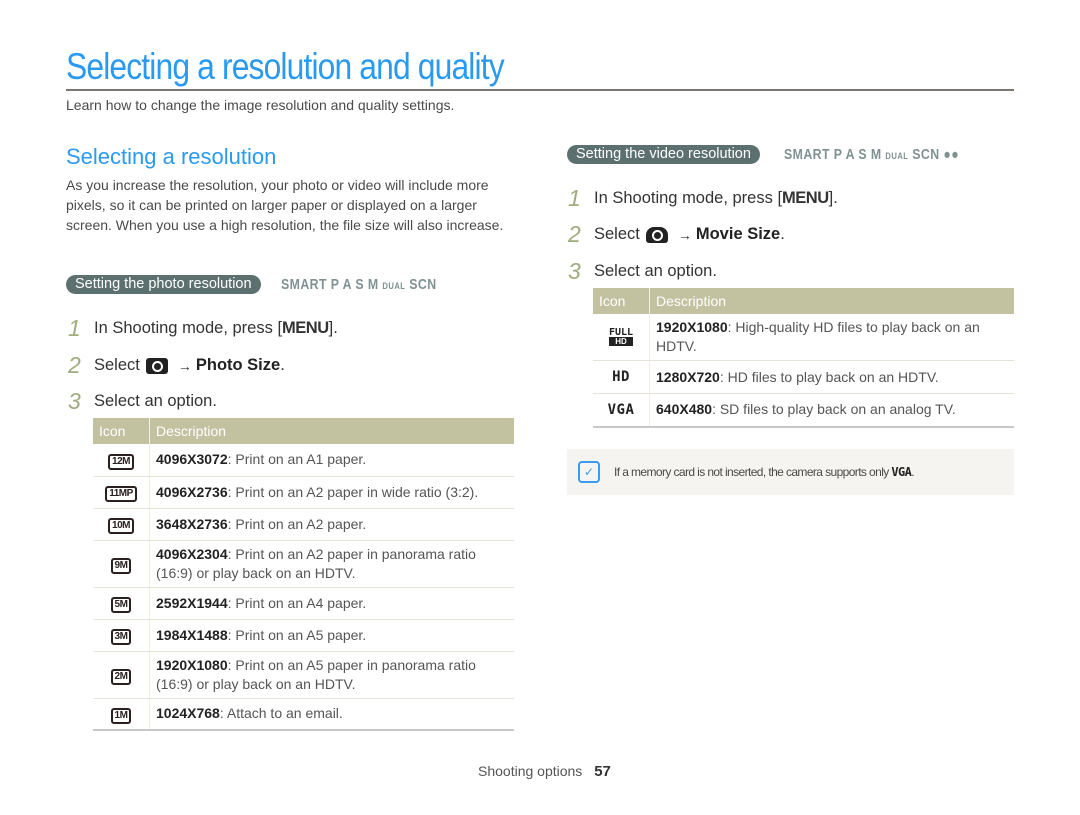 The width and height of the screenshot is (1080, 815). I want to click on resolution-value: 1024X768, so click(188, 713).